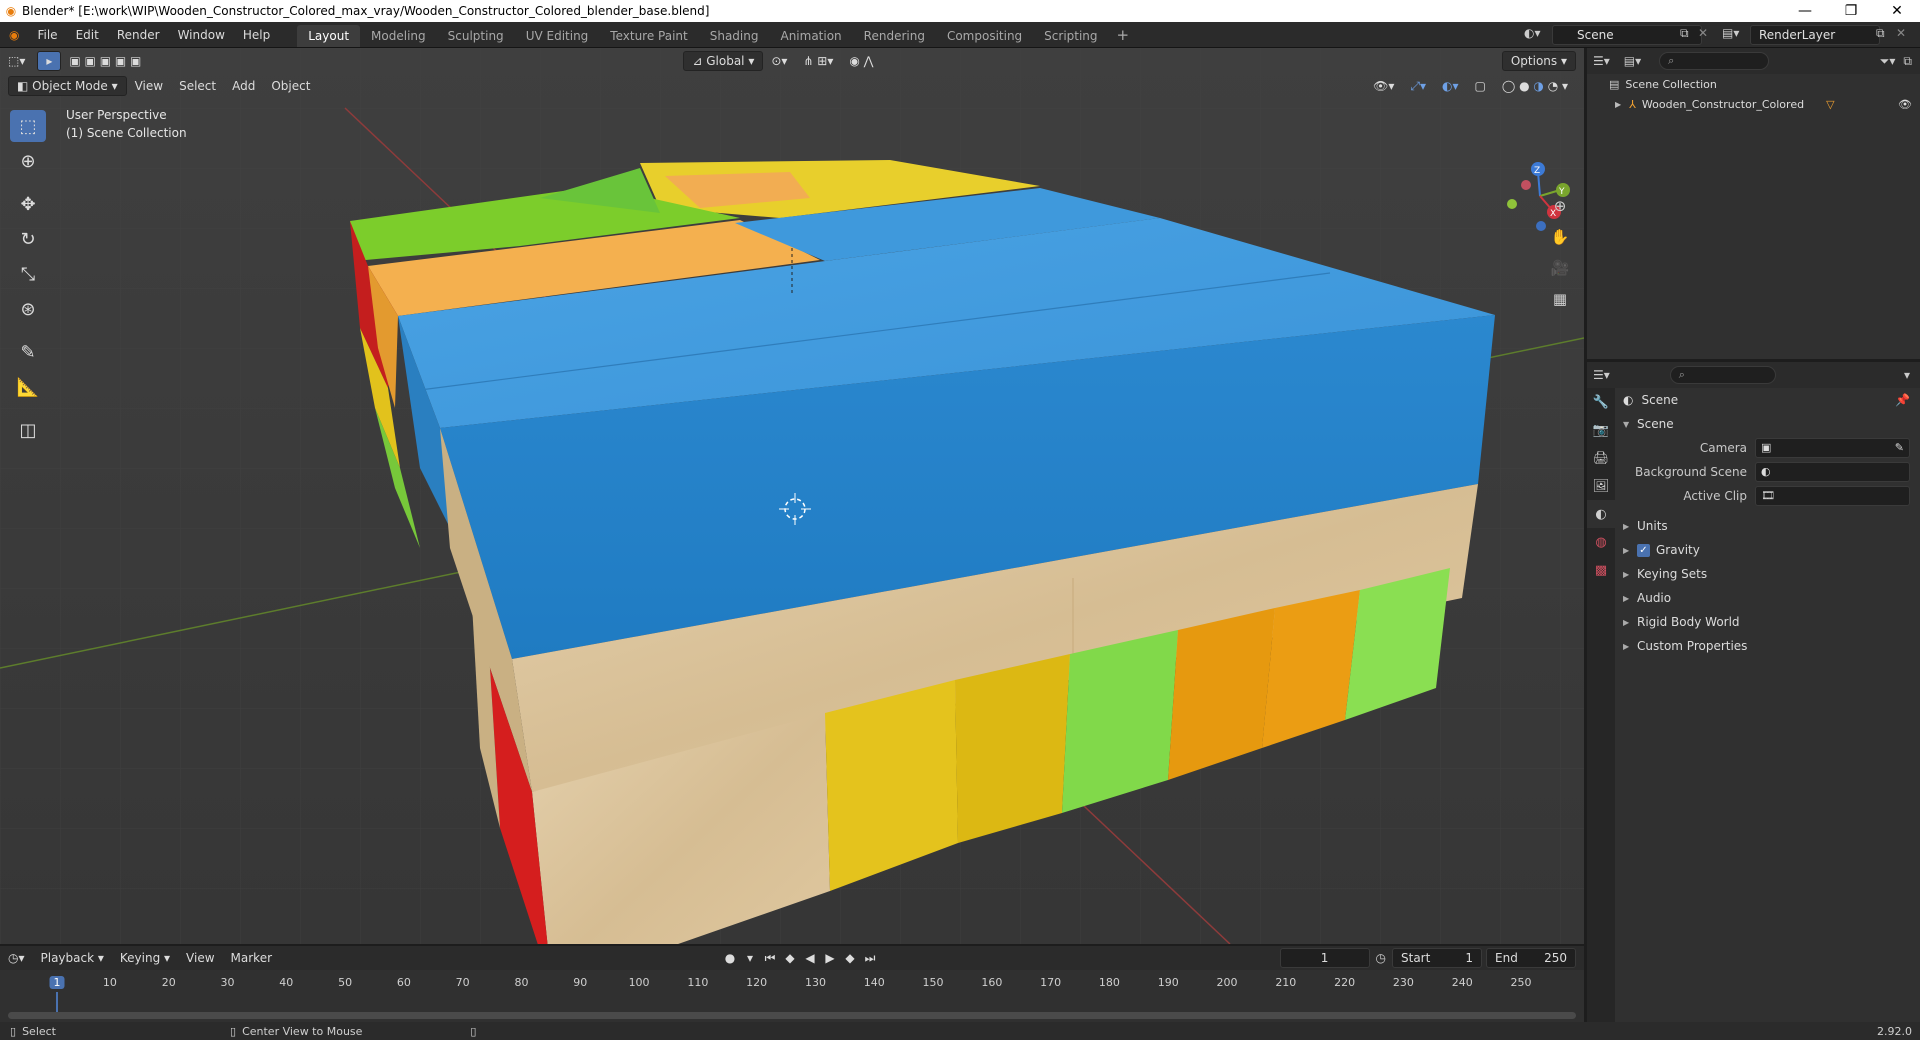 The image size is (1920, 1040). What do you see at coordinates (1531, 958) in the screenshot?
I see `end-frame-field: End 250` at bounding box center [1531, 958].